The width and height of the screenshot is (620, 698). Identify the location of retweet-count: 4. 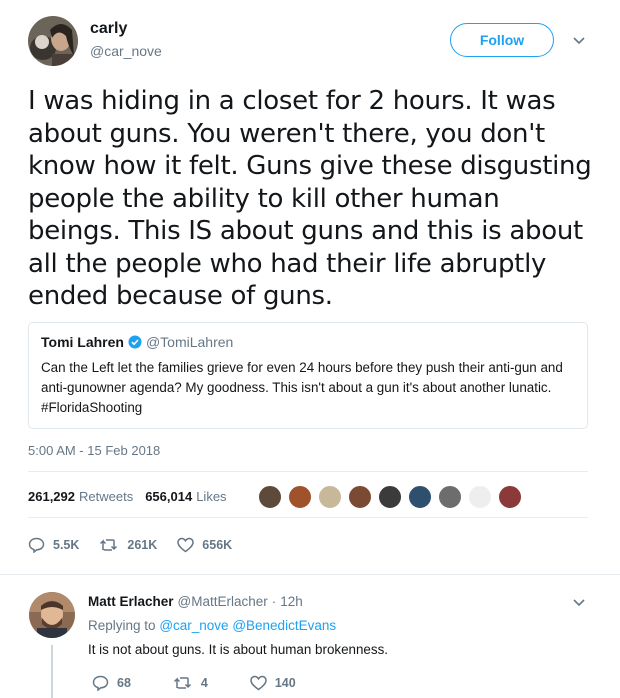
(204, 683).